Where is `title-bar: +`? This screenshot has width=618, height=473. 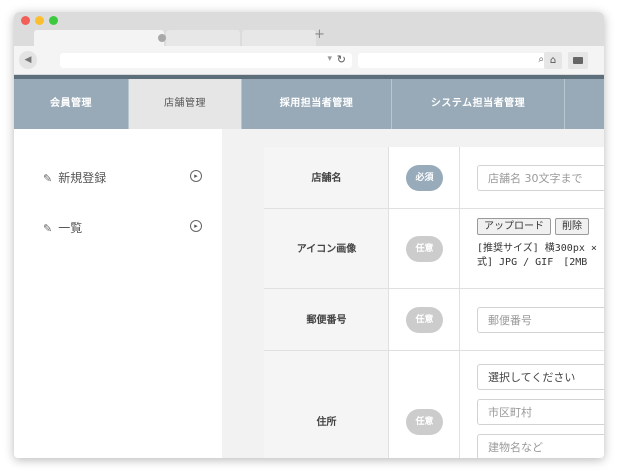 title-bar: + is located at coordinates (309, 29).